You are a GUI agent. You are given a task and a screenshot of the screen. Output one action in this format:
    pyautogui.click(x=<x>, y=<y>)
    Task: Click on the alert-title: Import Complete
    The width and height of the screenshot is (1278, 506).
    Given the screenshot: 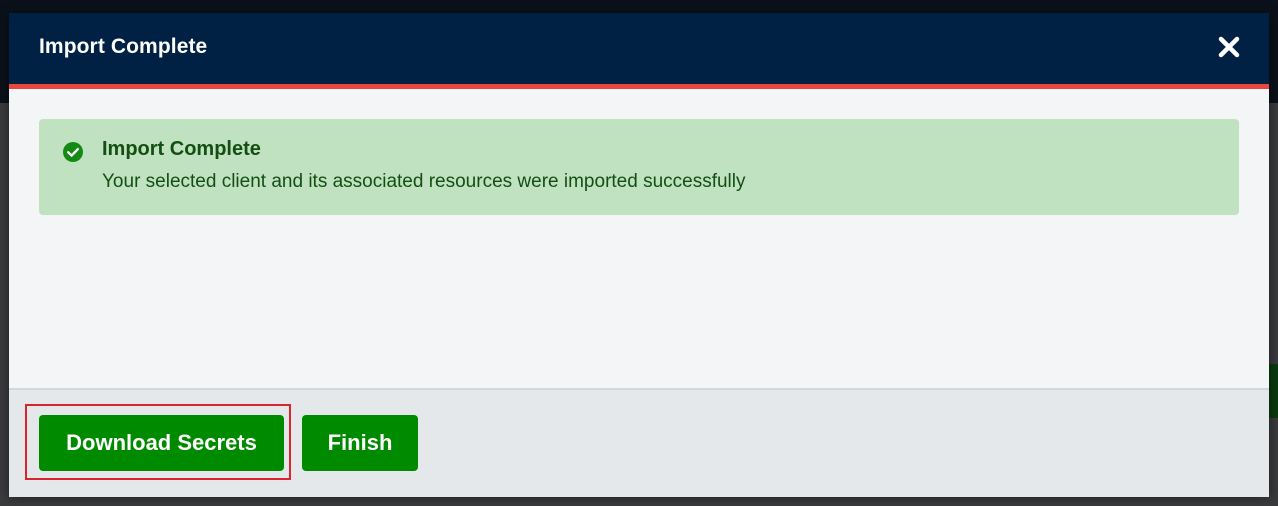 What is the action you would take?
    pyautogui.click(x=181, y=149)
    